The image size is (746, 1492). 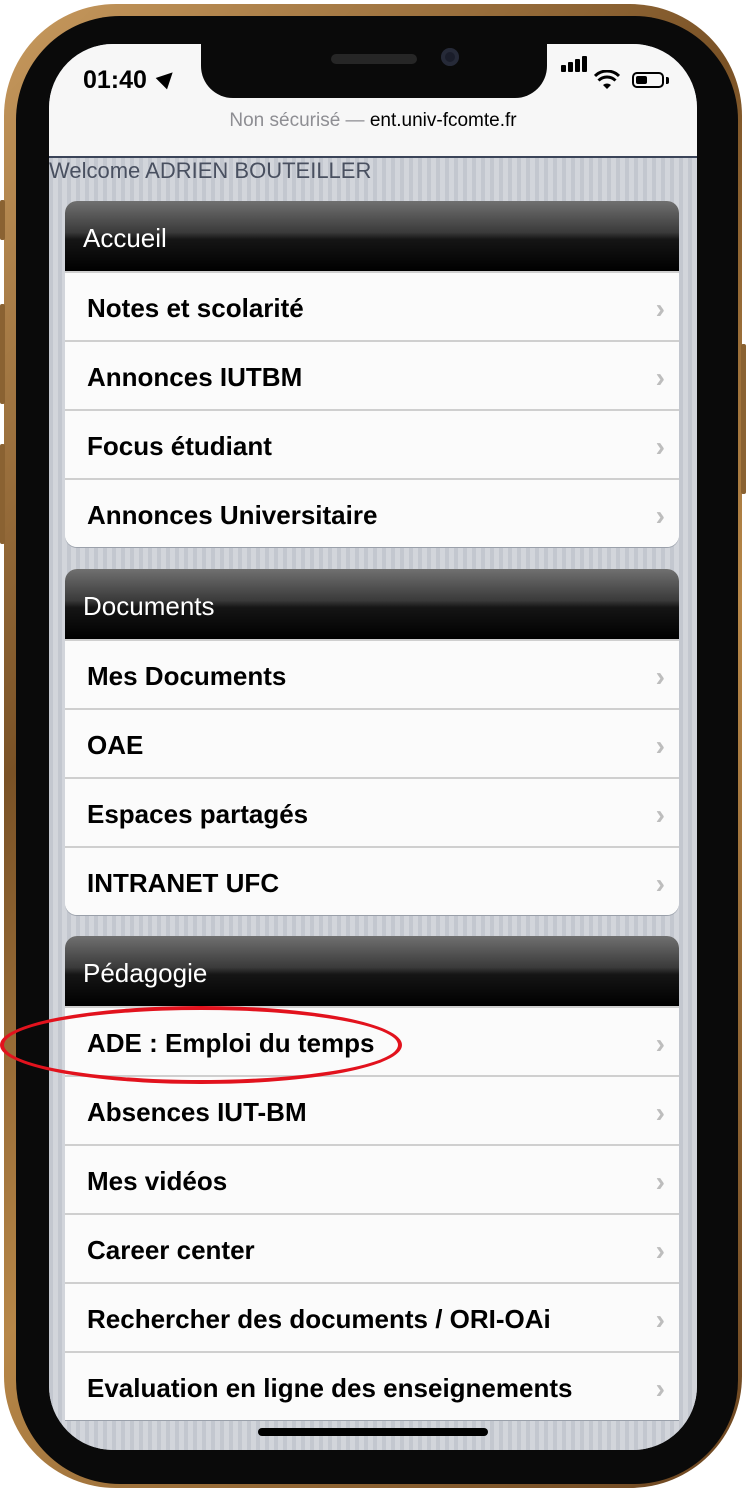 What do you see at coordinates (607, 79) in the screenshot?
I see `wifi-icon` at bounding box center [607, 79].